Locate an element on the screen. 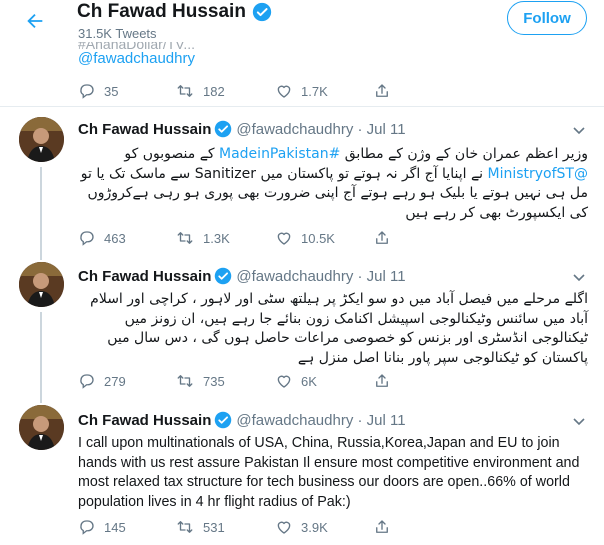 The image size is (604, 545). tweet-actions: 35 182 1.7K is located at coordinates (288, 92).